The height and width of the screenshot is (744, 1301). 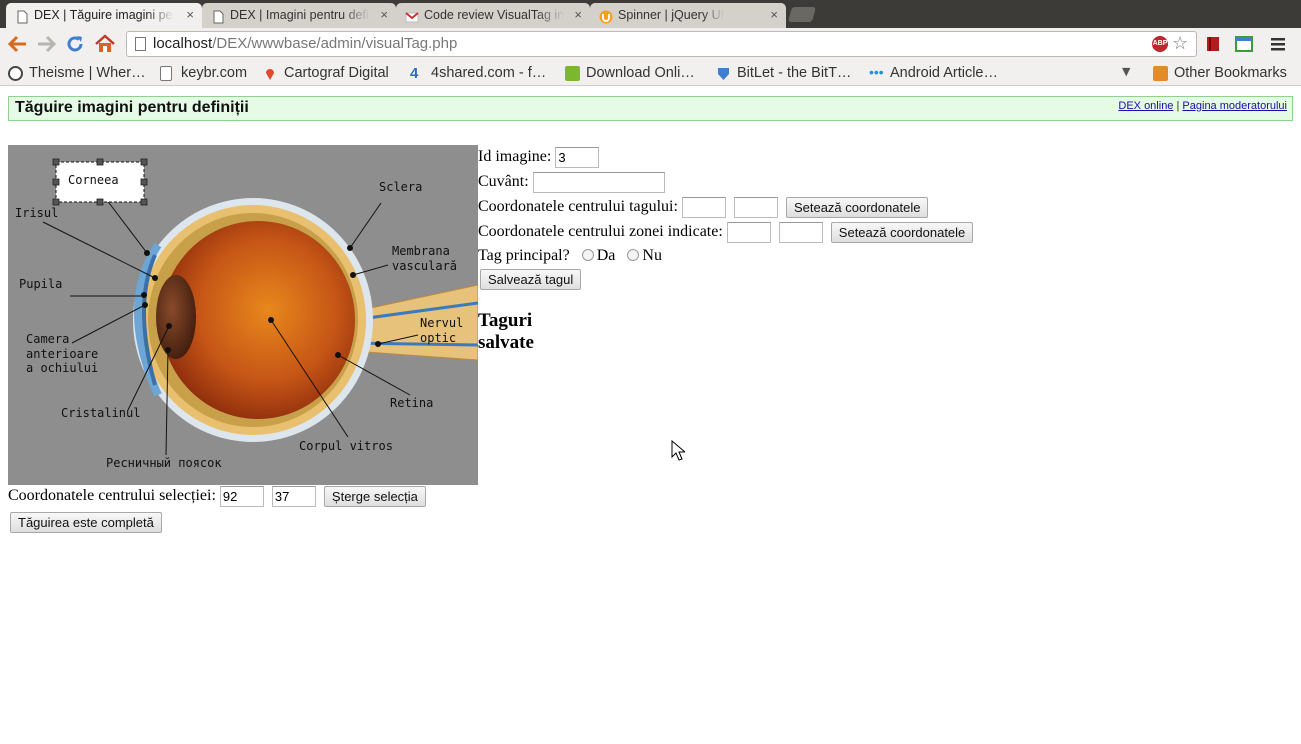 I want to click on complete-row: Tăguirea este completă, so click(x=86, y=522).